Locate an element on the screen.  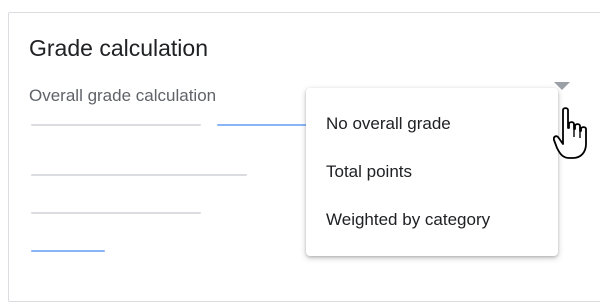
menu-item-no-overall-grade: No overall grade is located at coordinates (432, 124).